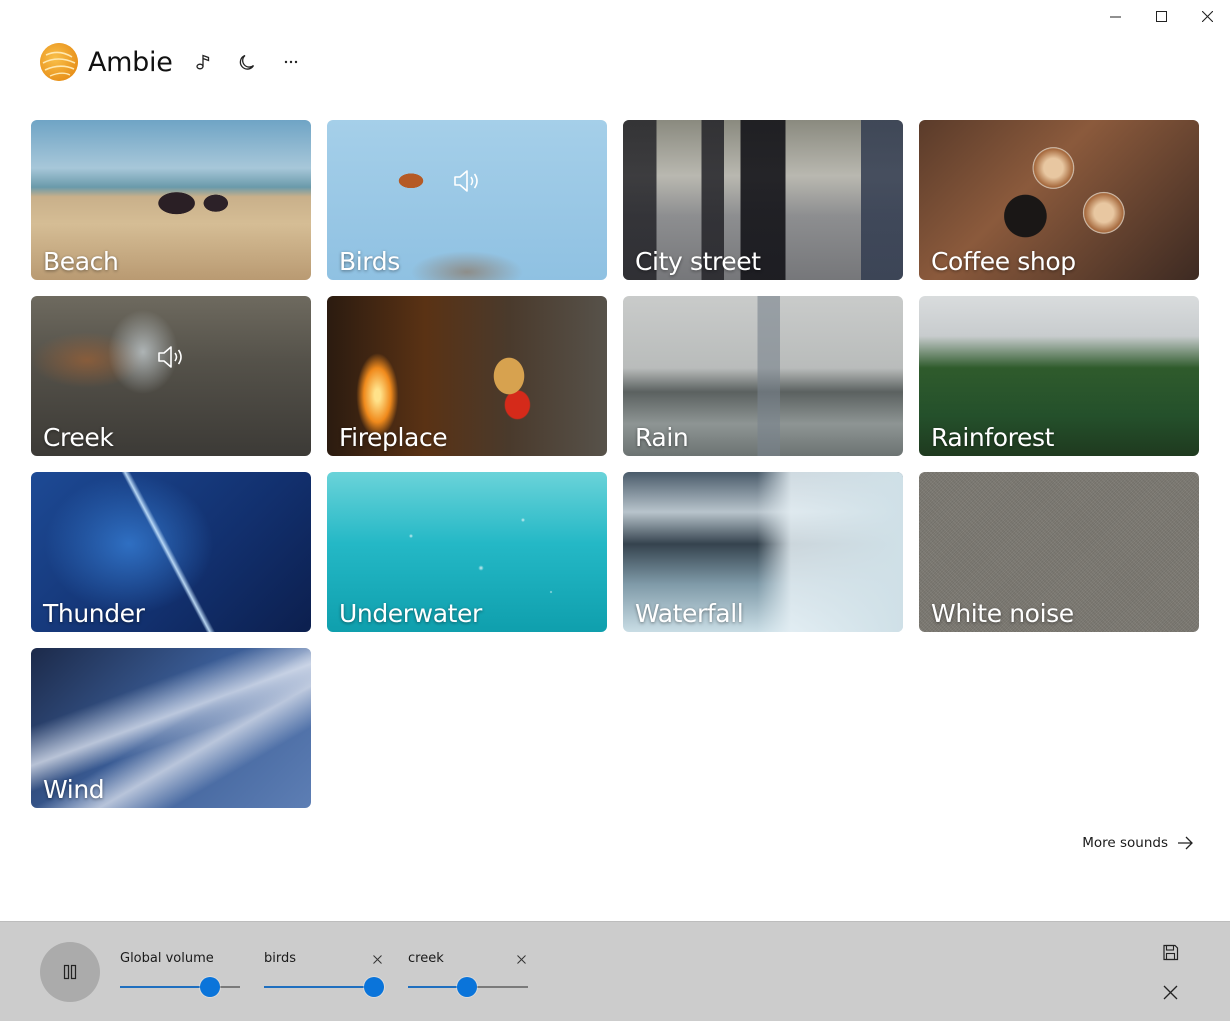 Image resolution: width=1230 pixels, height=1021 pixels. What do you see at coordinates (410, 613) in the screenshot?
I see `sound-label: Underwater` at bounding box center [410, 613].